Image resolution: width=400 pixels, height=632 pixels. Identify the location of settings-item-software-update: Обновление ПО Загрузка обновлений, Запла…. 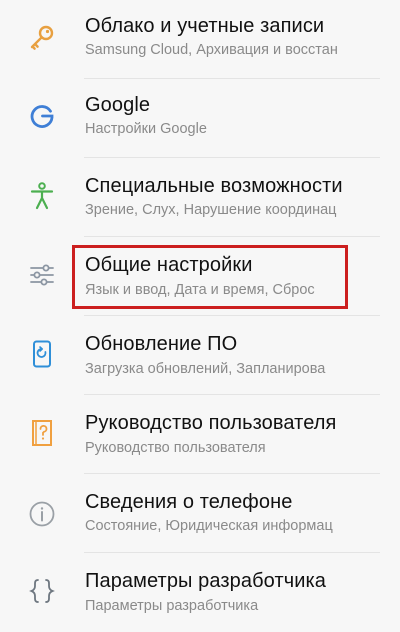
(200, 355).